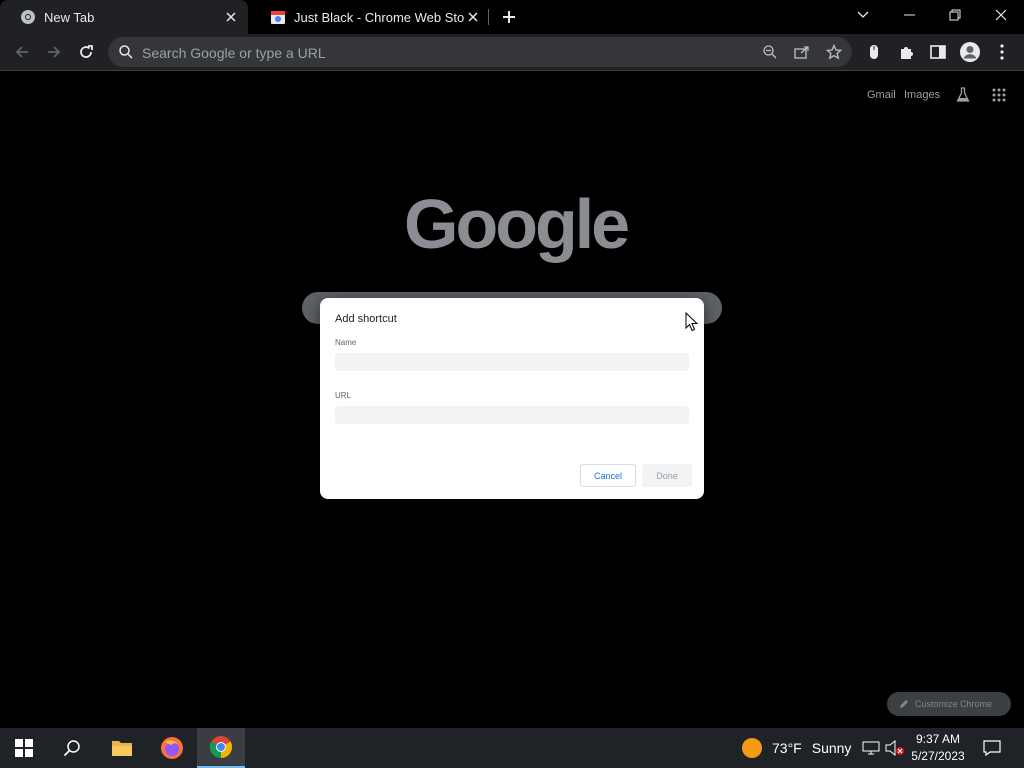  I want to click on weather-condition: Sunny, so click(831, 748).